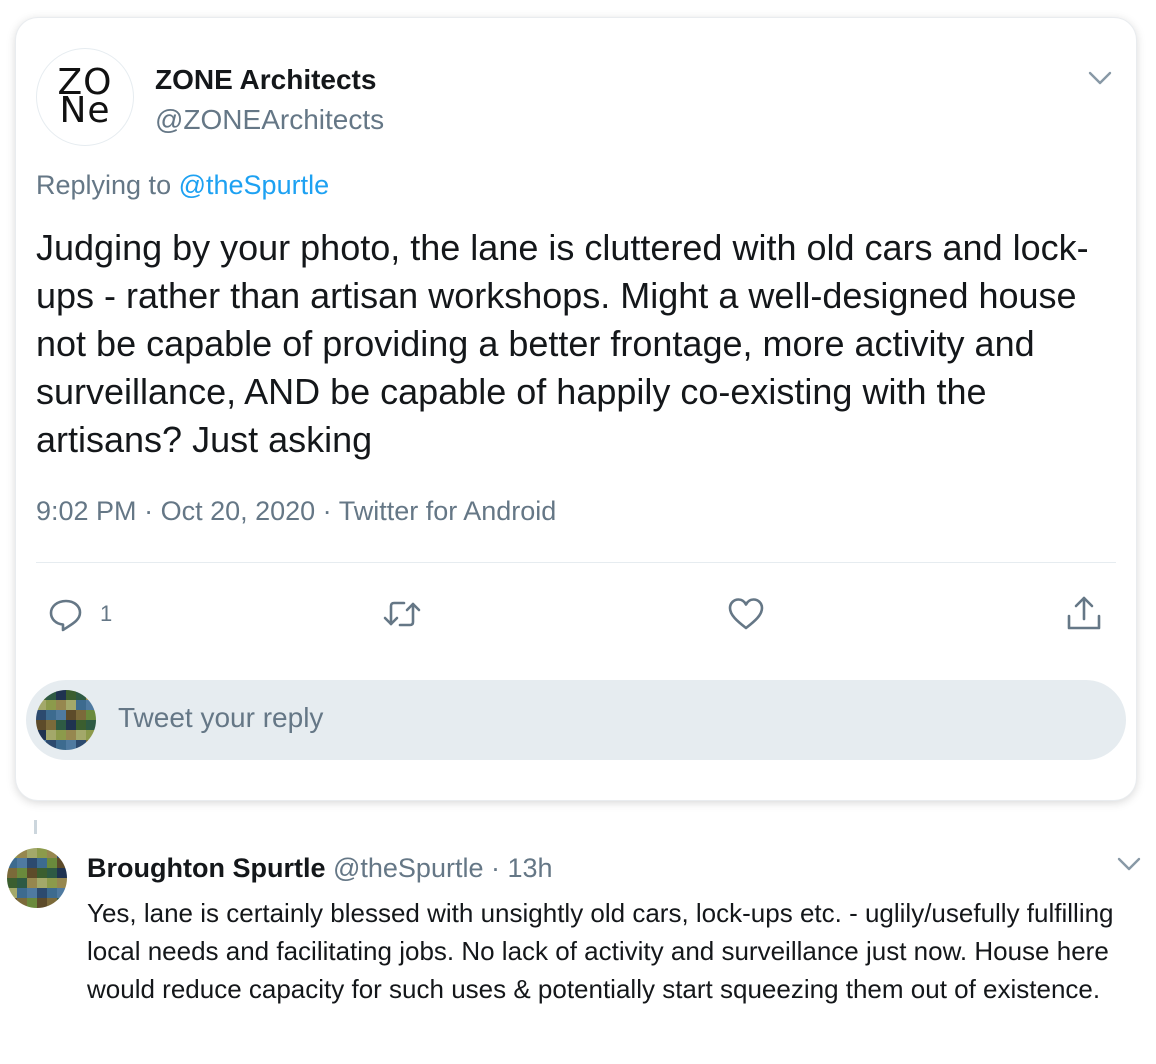  I want to click on like-icon, so click(746, 614).